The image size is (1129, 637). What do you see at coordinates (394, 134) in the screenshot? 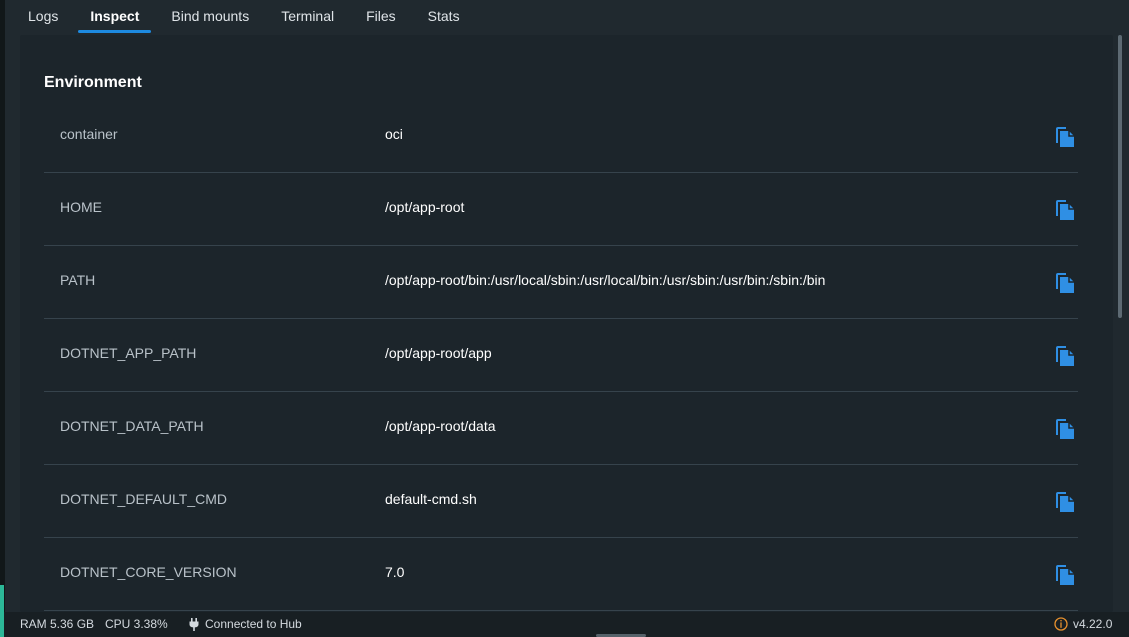
I see `env-value: oci` at bounding box center [394, 134].